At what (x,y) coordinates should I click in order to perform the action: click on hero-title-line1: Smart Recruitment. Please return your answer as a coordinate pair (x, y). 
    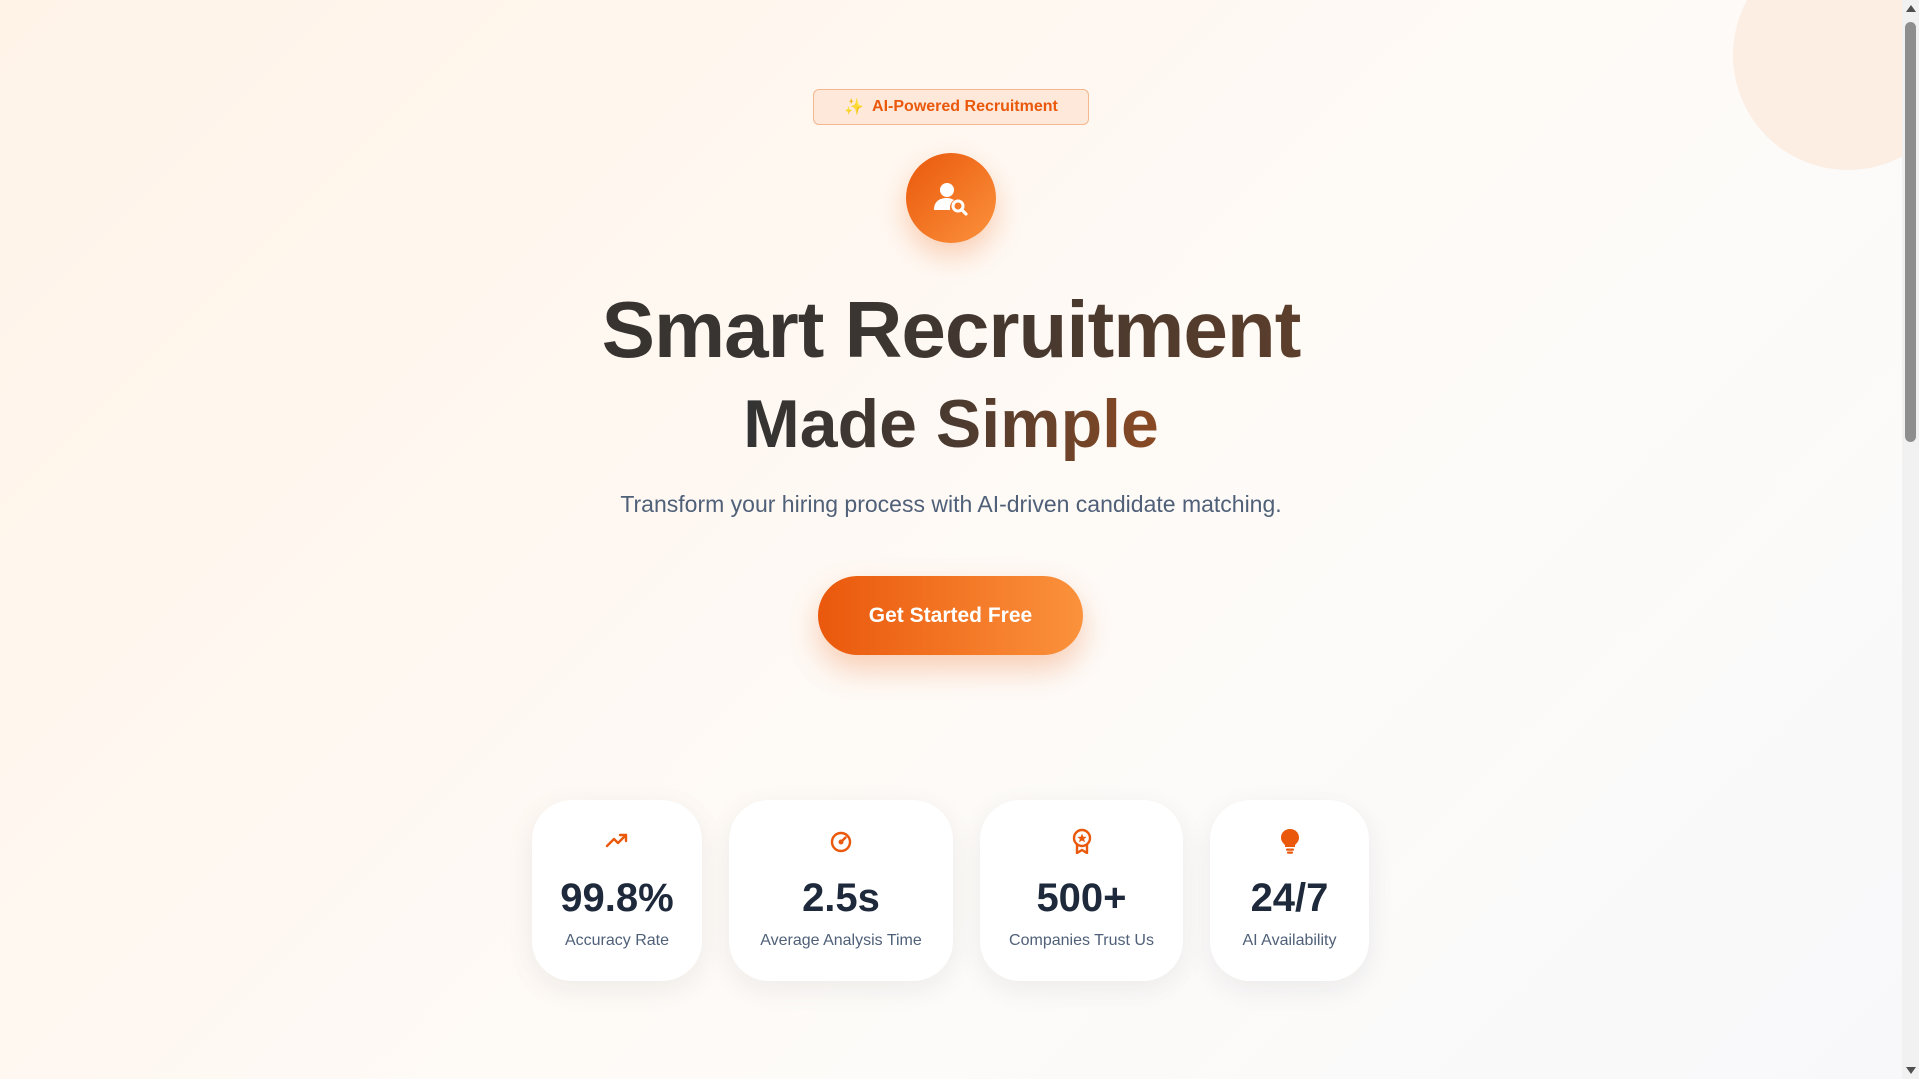
    Looking at the image, I should click on (951, 330).